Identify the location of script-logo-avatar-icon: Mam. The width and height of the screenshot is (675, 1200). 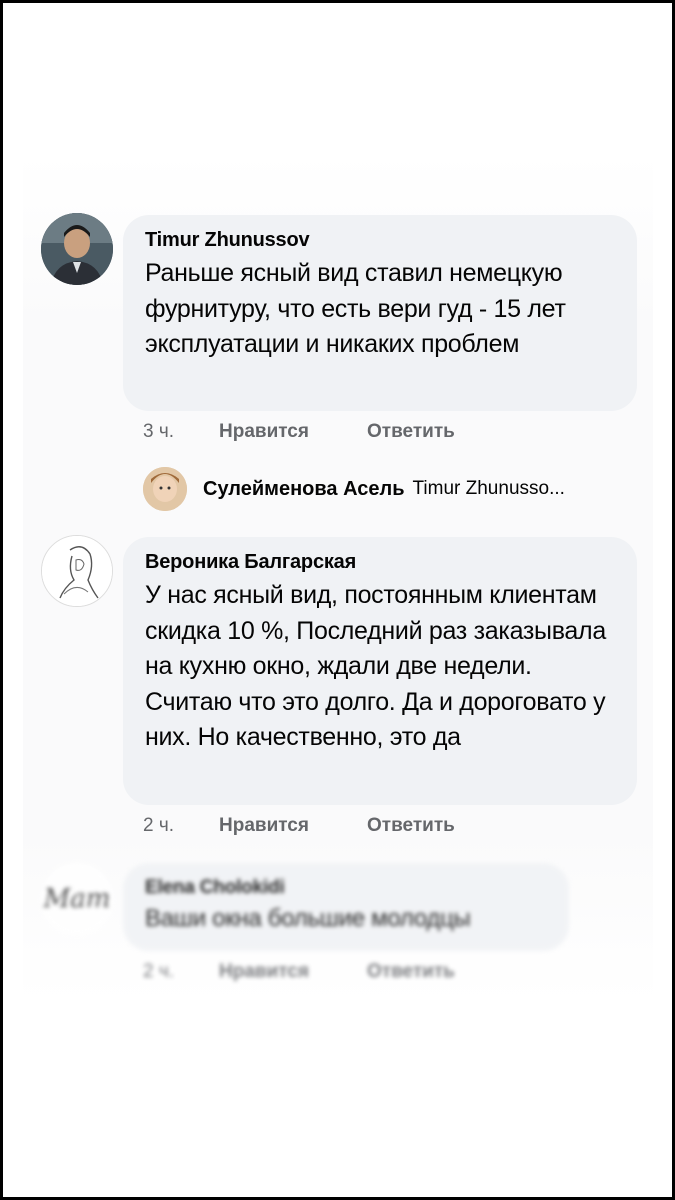
(77, 899).